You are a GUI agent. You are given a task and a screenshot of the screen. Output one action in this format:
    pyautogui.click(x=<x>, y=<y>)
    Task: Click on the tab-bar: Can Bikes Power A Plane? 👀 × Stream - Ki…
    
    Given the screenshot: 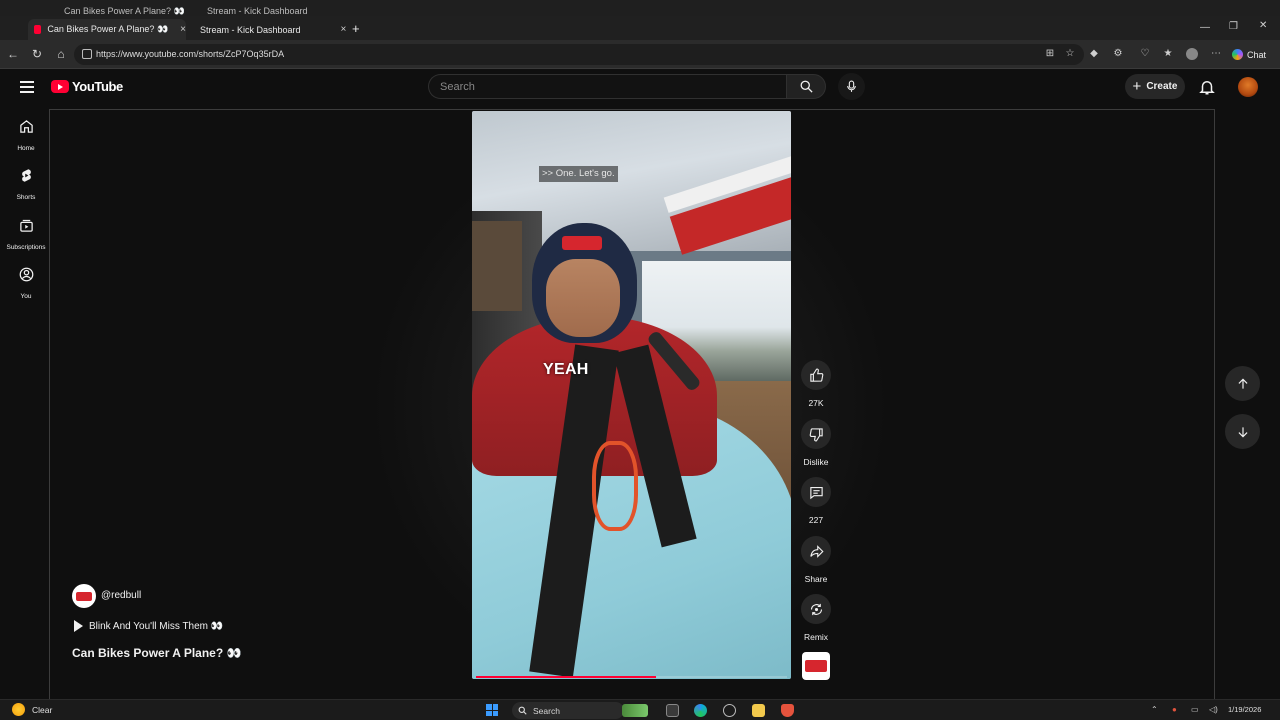 What is the action you would take?
    pyautogui.click(x=640, y=28)
    